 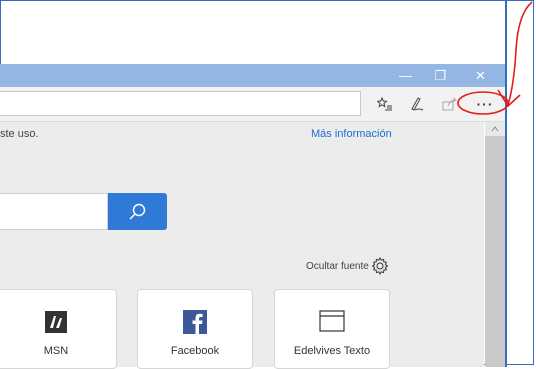 I want to click on search-icon, so click(x=136, y=211).